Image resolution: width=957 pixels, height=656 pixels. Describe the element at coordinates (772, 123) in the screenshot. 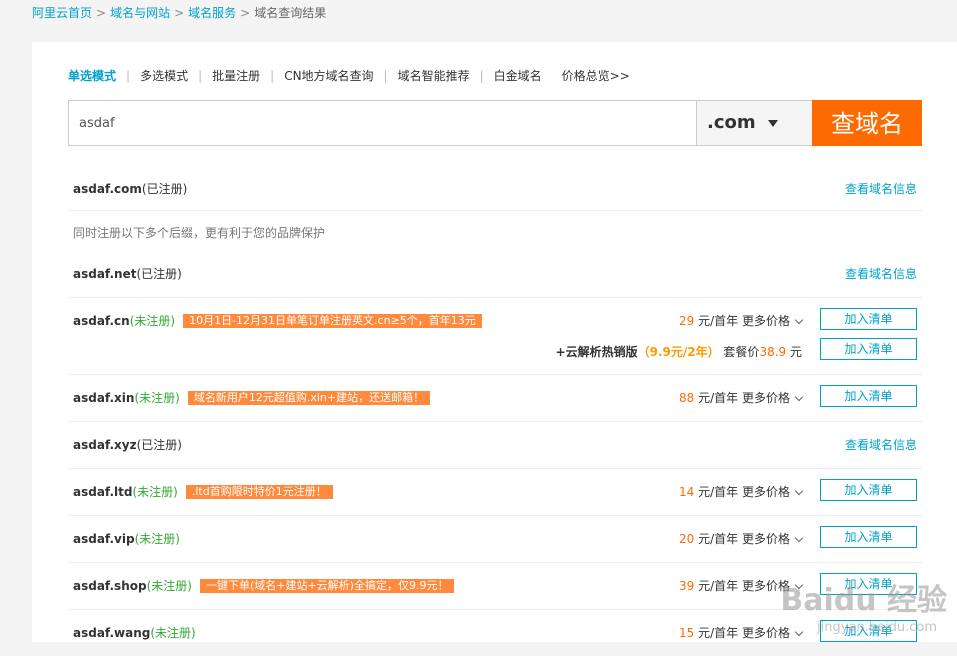

I see `caret-down-icon` at that location.